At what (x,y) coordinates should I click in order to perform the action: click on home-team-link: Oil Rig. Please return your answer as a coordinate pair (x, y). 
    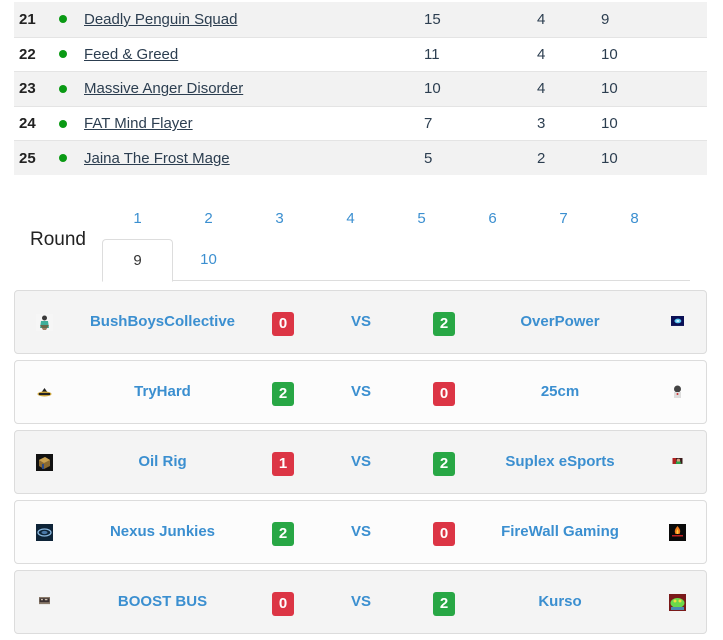
    Looking at the image, I should click on (162, 461).